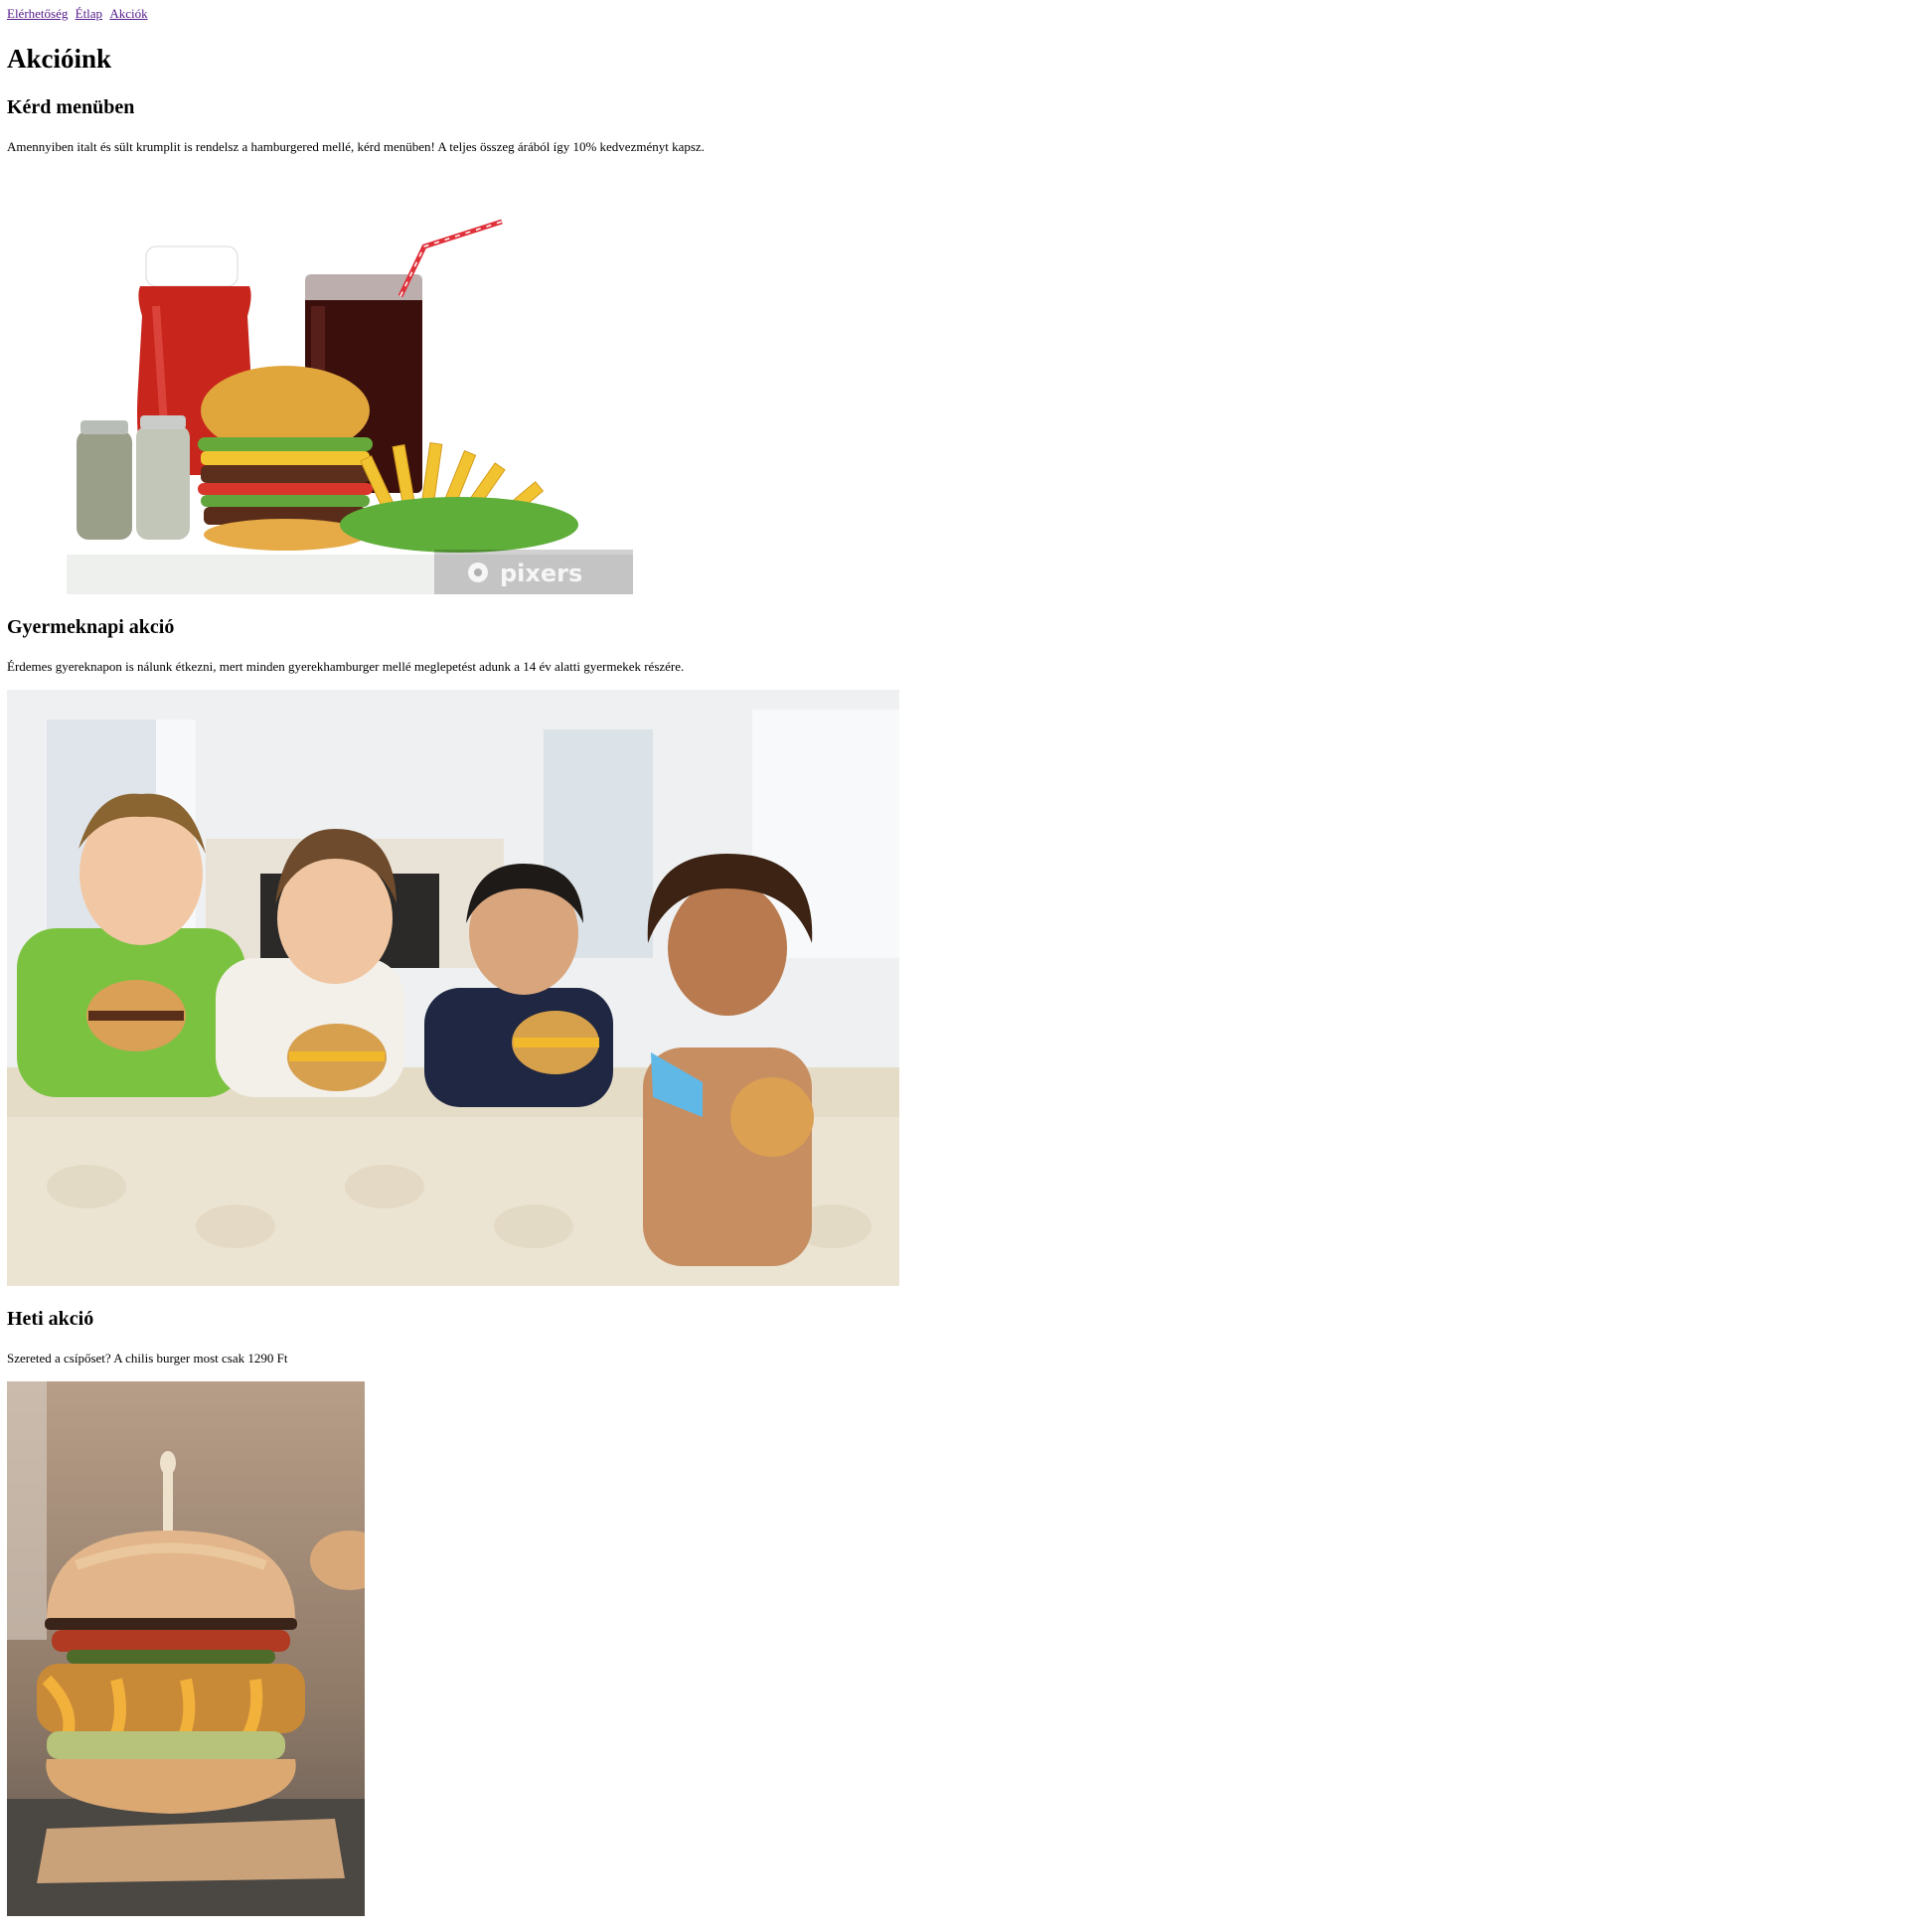 The height and width of the screenshot is (1932, 1908). I want to click on watermark-text: pixers, so click(541, 573).